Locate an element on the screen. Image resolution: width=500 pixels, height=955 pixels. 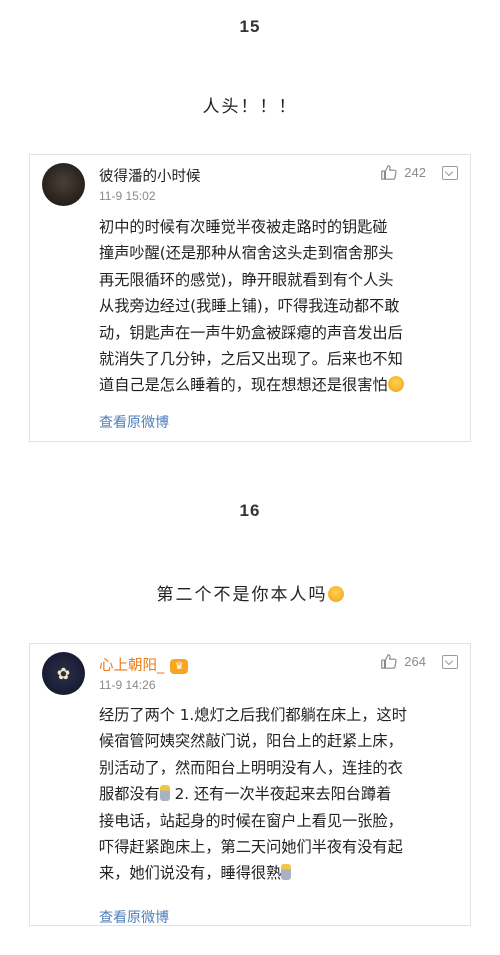
like-button: 264 is located at coordinates (403, 661).